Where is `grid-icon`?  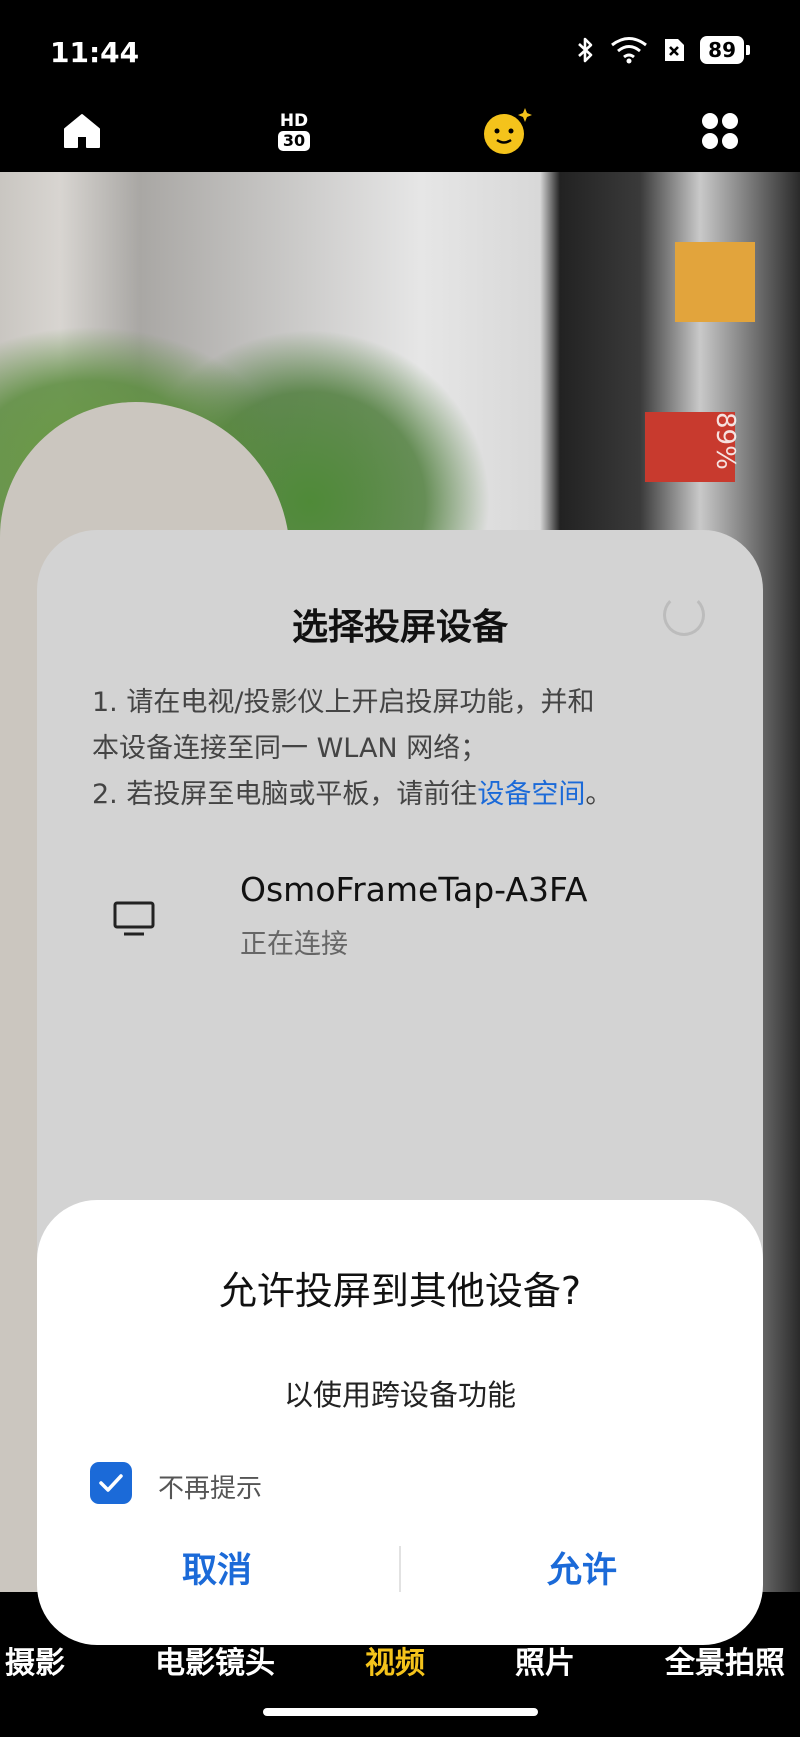 grid-icon is located at coordinates (720, 131).